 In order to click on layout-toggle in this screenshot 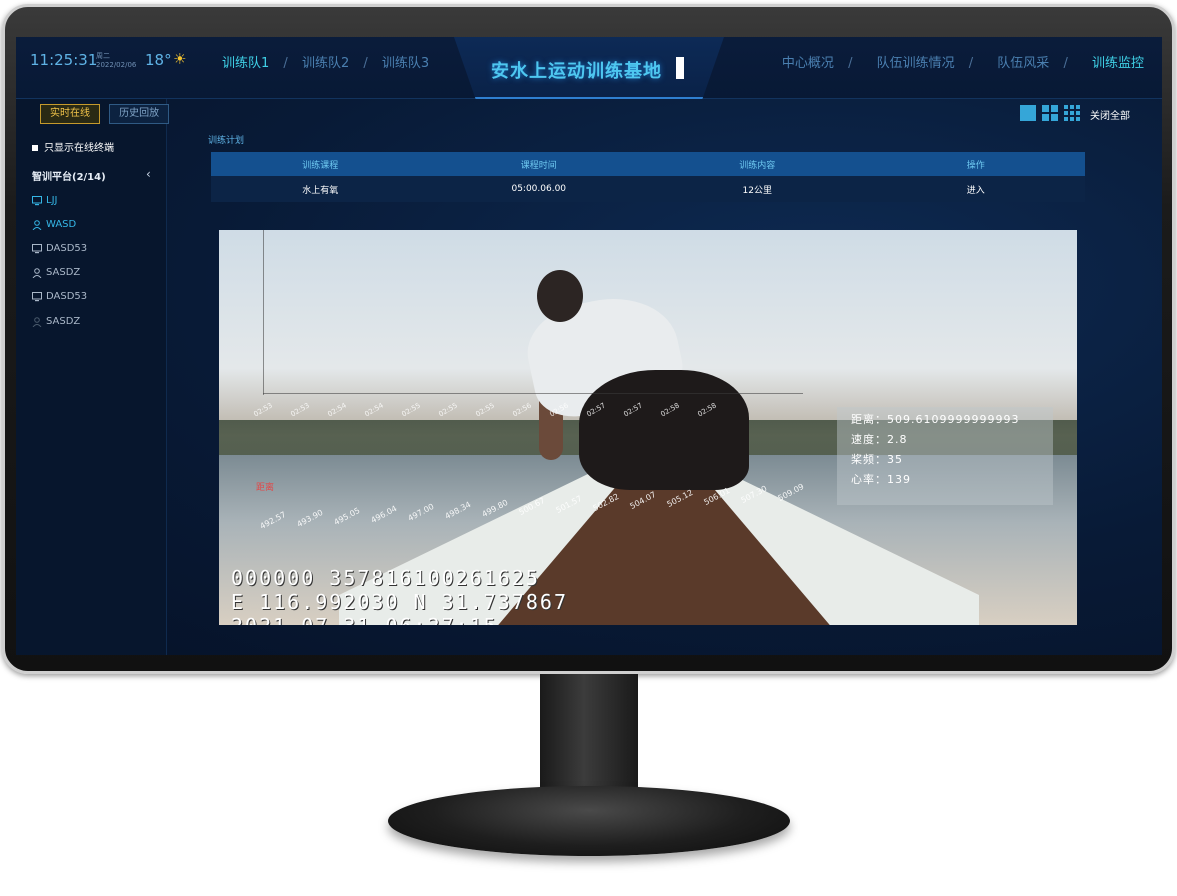, I will do `click(1050, 113)`.